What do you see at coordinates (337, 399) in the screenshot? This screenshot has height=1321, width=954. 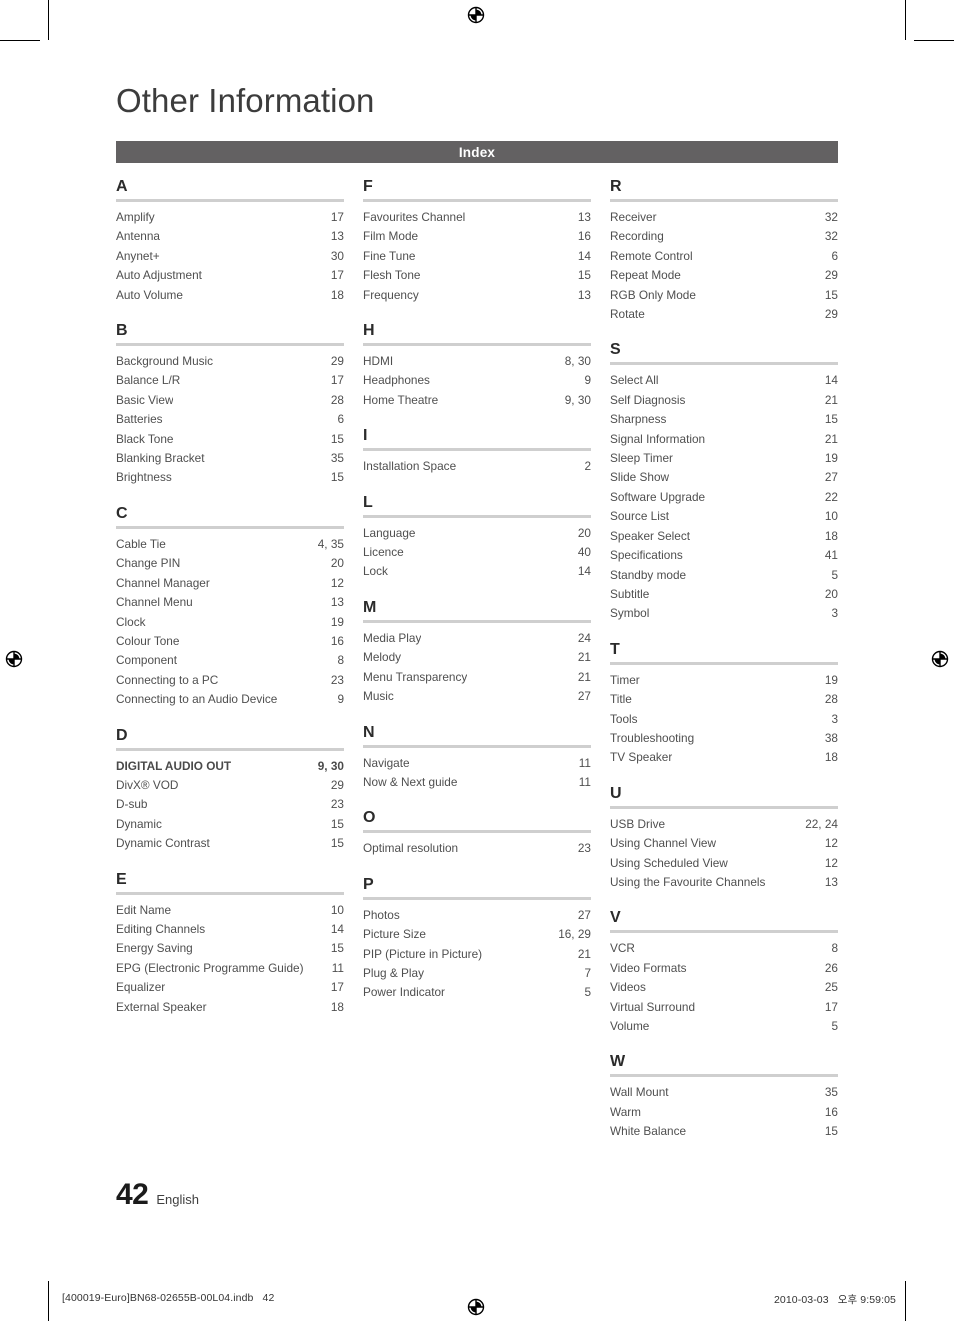 I see `index-entry-page-number: 28` at bounding box center [337, 399].